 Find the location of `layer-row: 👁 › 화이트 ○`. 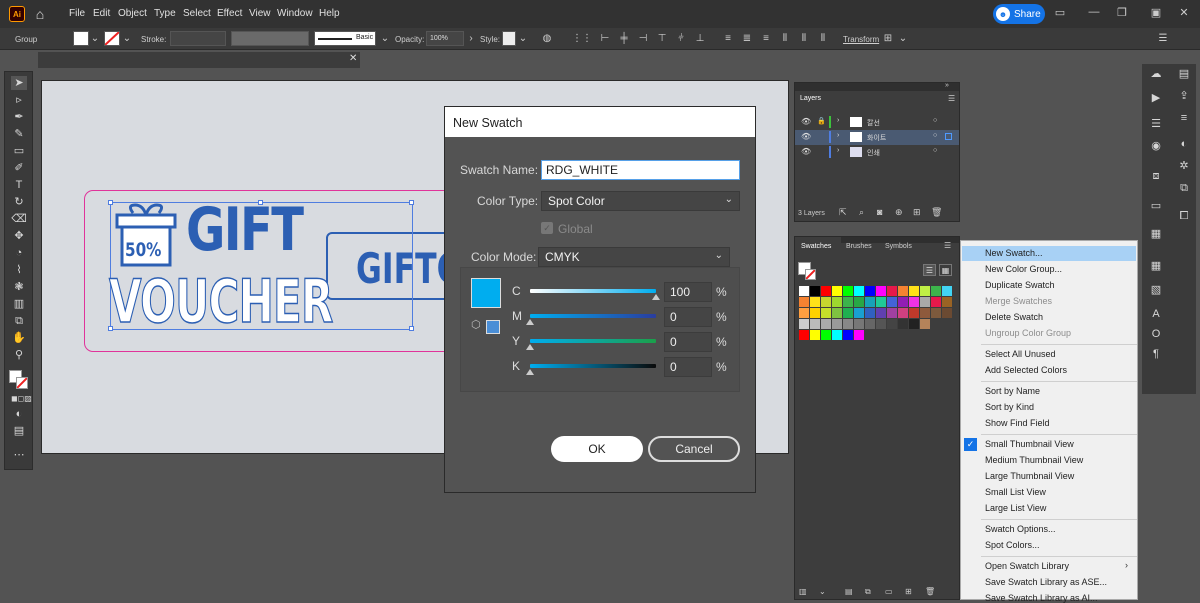

layer-row: 👁 › 화이트 ○ is located at coordinates (877, 137).